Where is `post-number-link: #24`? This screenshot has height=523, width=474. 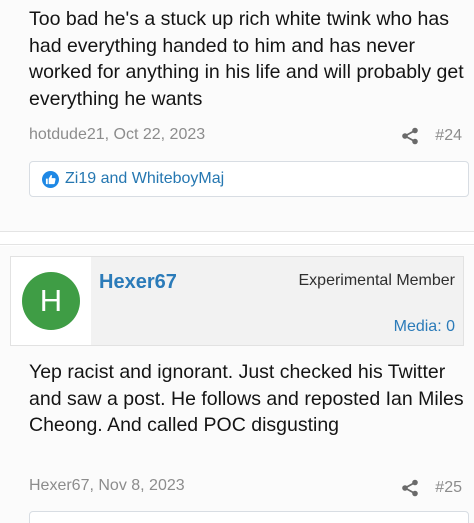 post-number-link: #24 is located at coordinates (448, 136).